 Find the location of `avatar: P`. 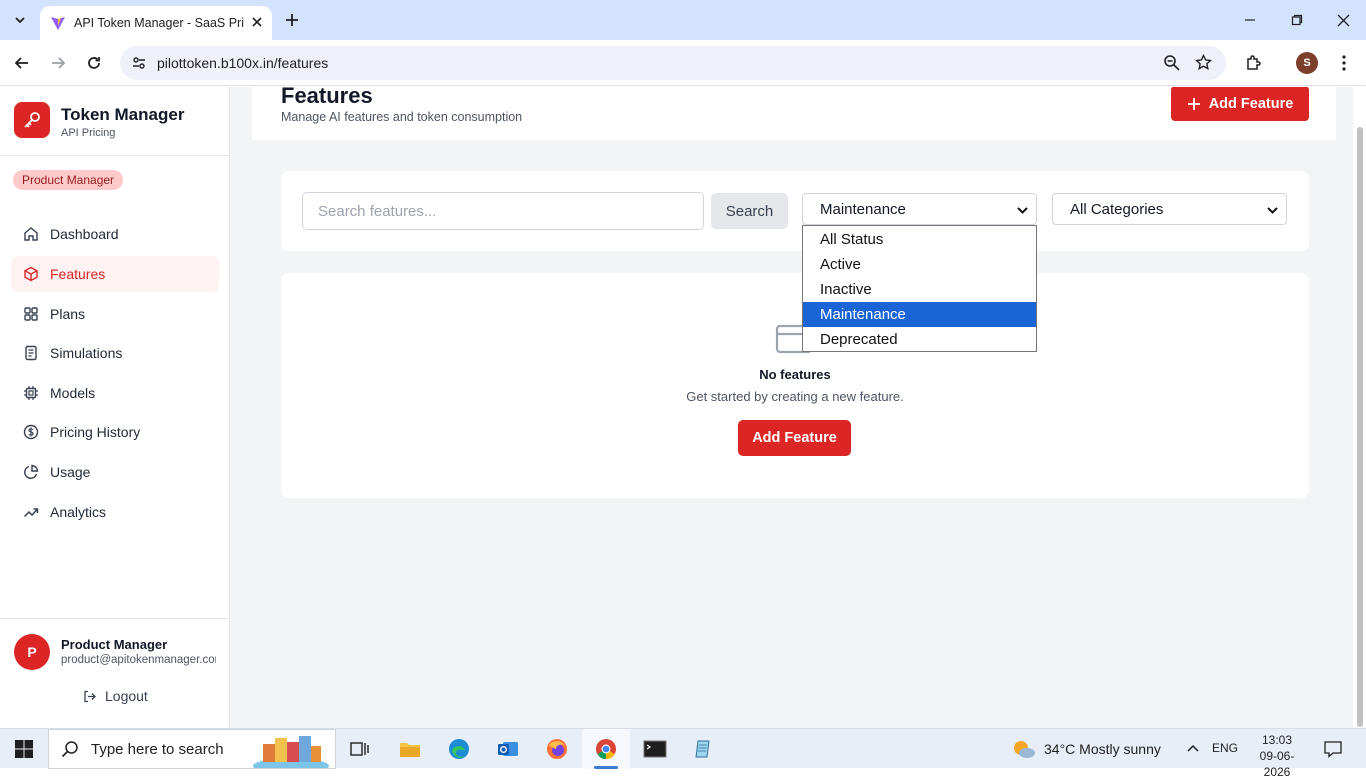

avatar: P is located at coordinates (32, 652).